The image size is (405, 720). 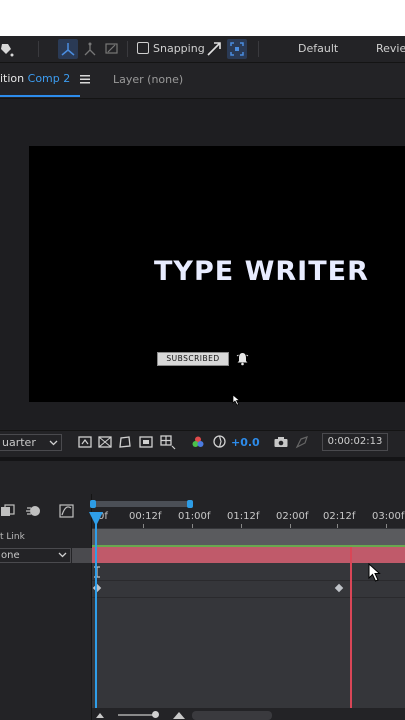 What do you see at coordinates (12, 78) in the screenshot?
I see `tab-composition-prefix: ition` at bounding box center [12, 78].